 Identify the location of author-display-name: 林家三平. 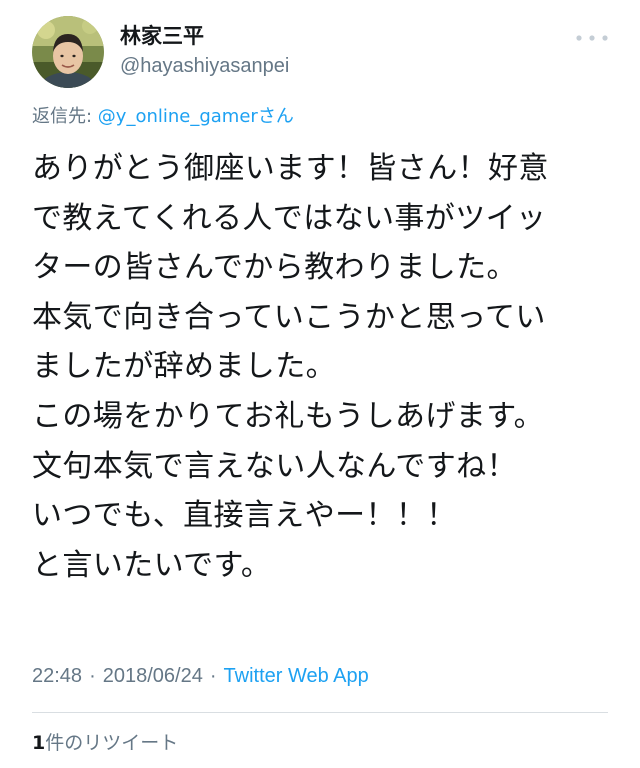
(204, 36).